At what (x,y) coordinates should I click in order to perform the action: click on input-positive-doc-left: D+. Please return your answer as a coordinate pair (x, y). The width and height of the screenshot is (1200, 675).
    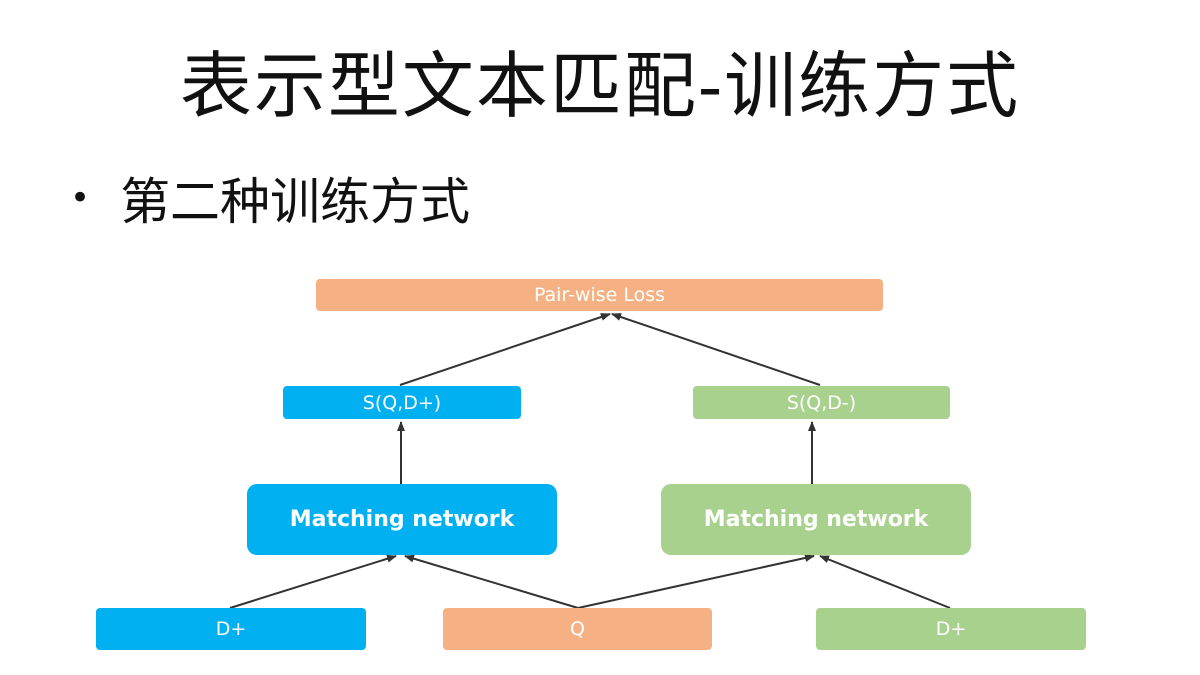
    Looking at the image, I should click on (231, 629).